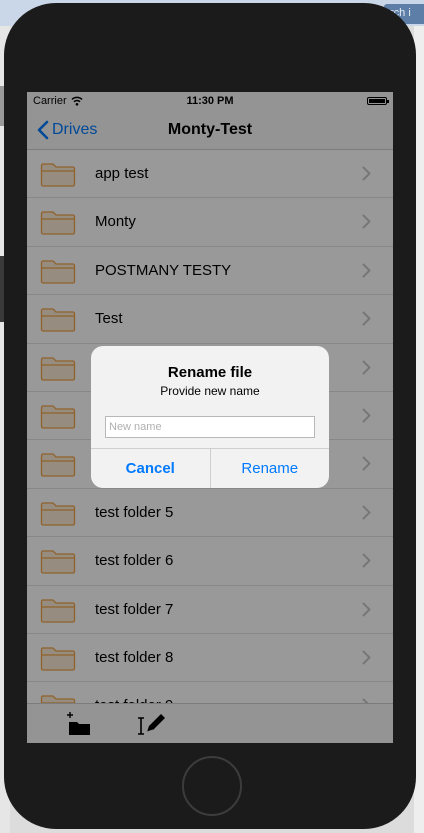 The width and height of the screenshot is (424, 833). What do you see at coordinates (210, 372) in the screenshot?
I see `dialog-title: Rename file` at bounding box center [210, 372].